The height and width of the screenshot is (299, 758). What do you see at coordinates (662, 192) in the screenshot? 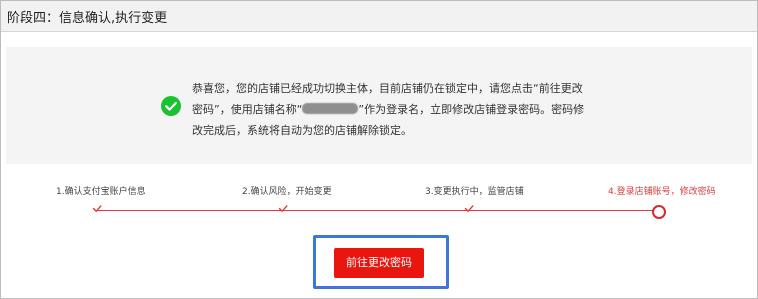
I see `step-4-label: 4.登录店铺账号，修改密码` at bounding box center [662, 192].